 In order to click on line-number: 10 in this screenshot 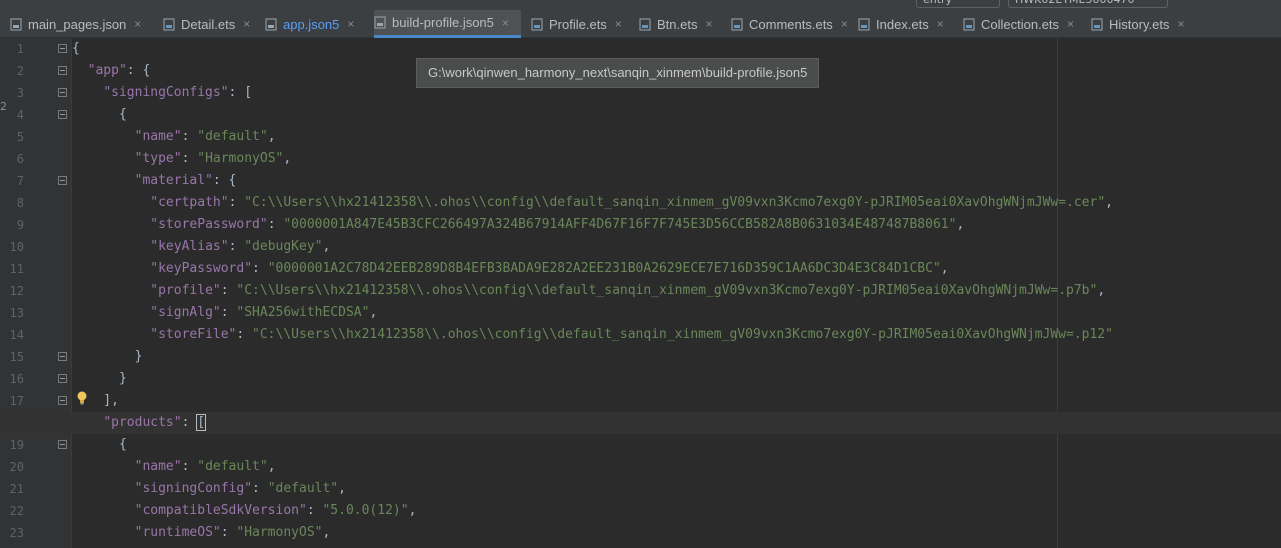, I will do `click(16, 247)`.